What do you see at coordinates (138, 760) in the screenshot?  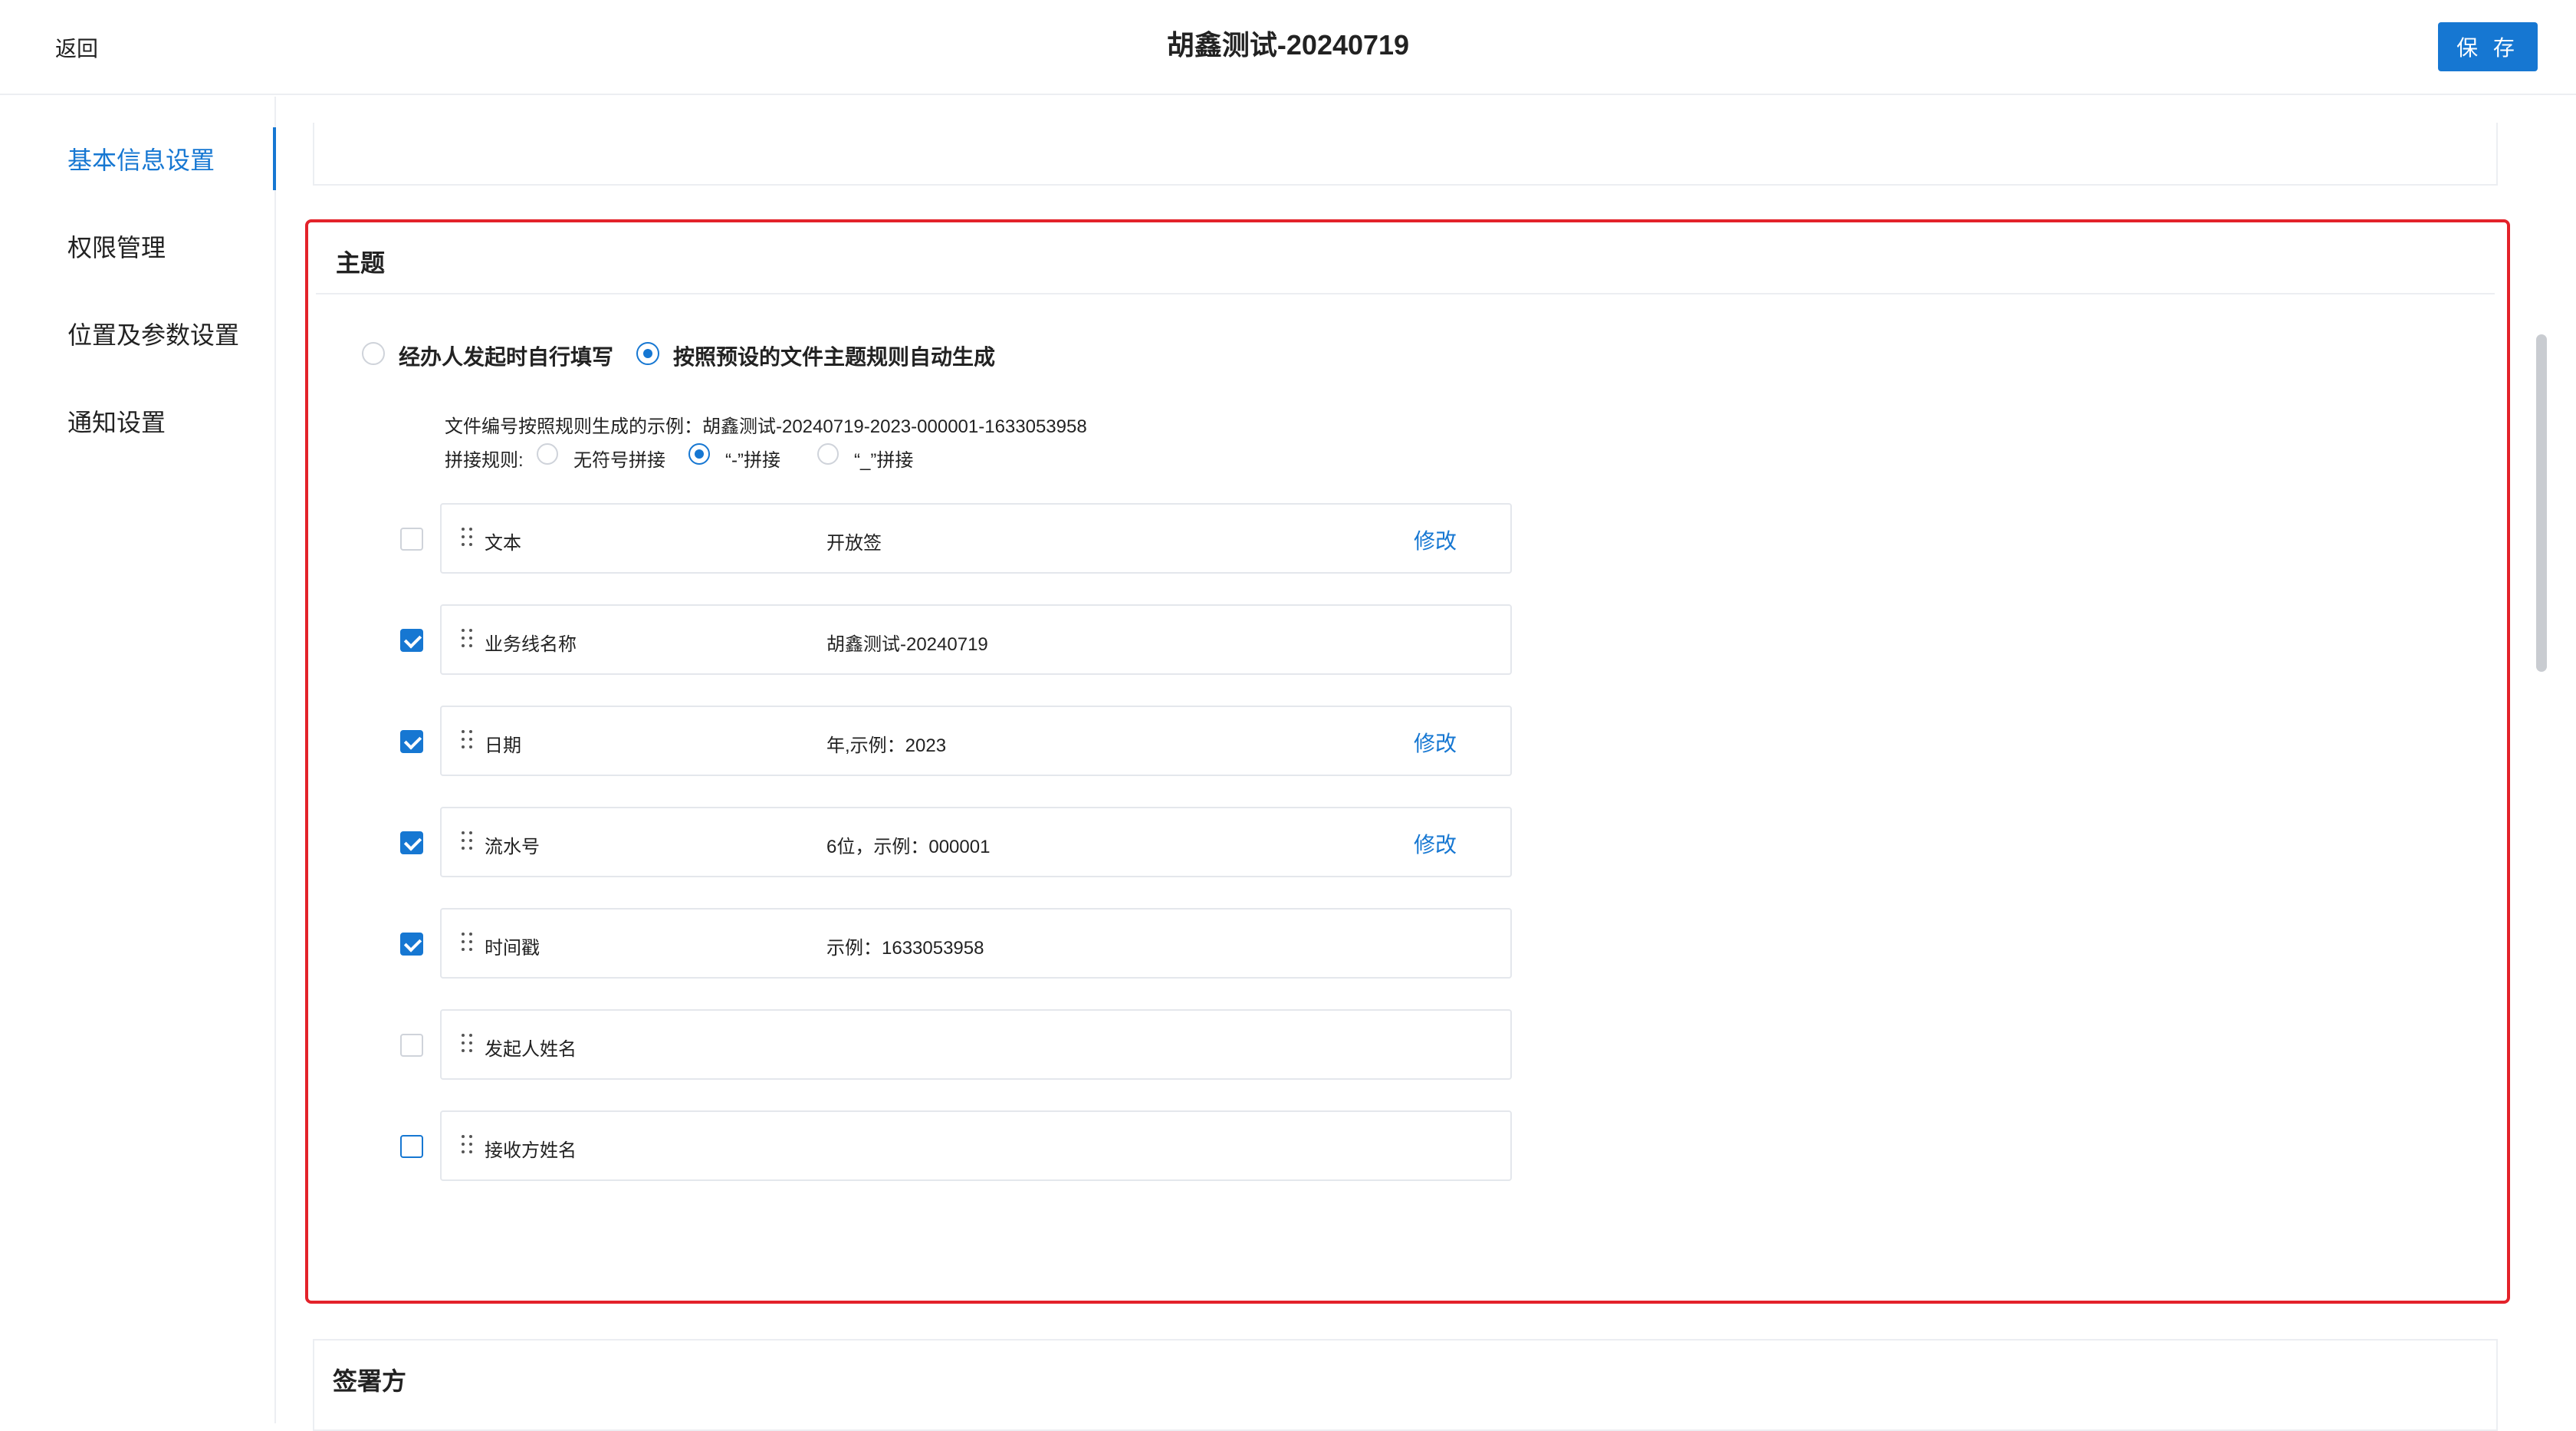 I see `sidebar: 基本信息设置 权限管理 位置及参数设置 通知设置` at bounding box center [138, 760].